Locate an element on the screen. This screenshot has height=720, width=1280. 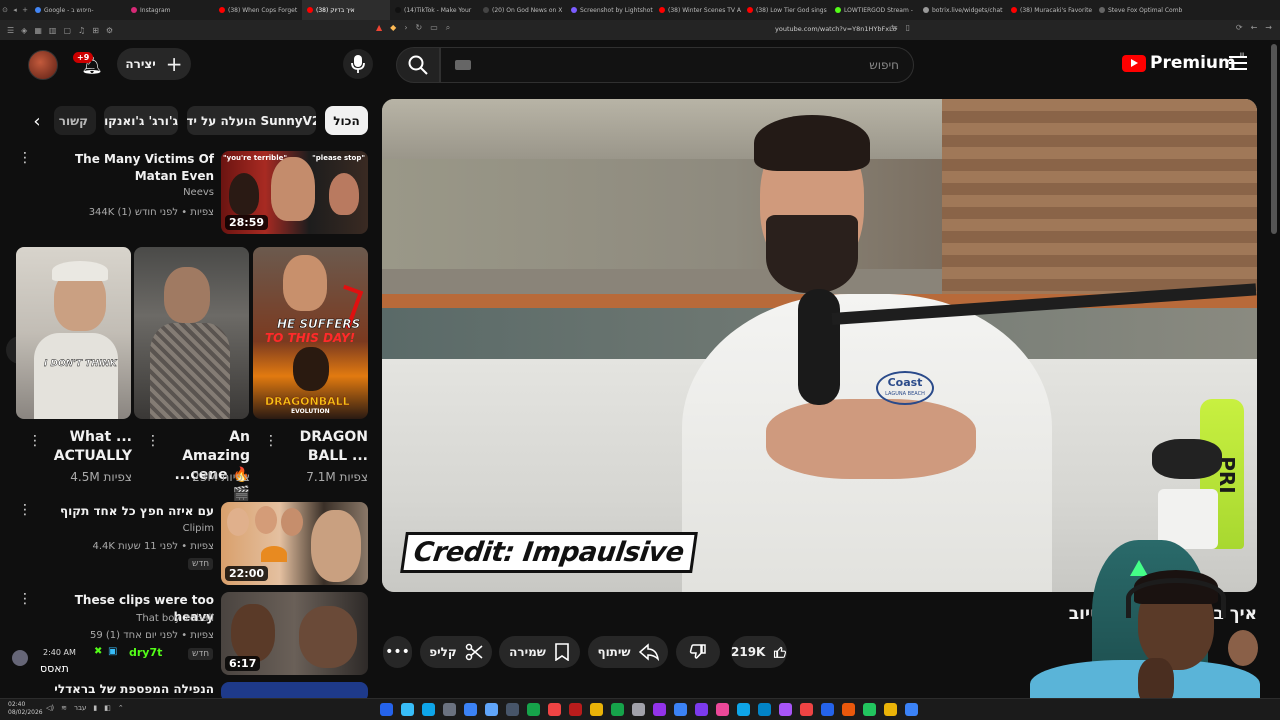
browser-tab: (38) When Cops Forget is located at coordinates (258, 10).